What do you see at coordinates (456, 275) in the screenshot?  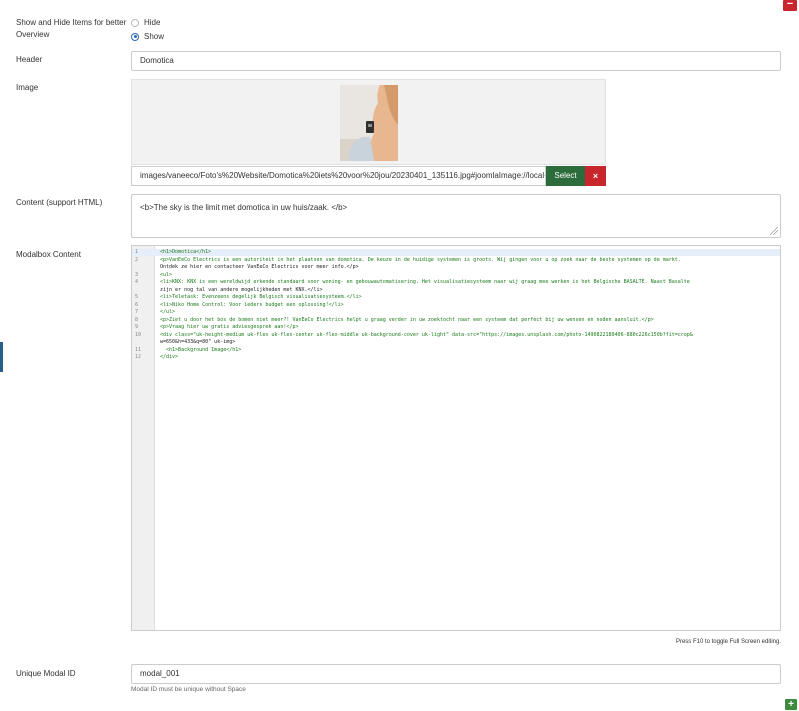 I see `code-line: 3 <ul>` at bounding box center [456, 275].